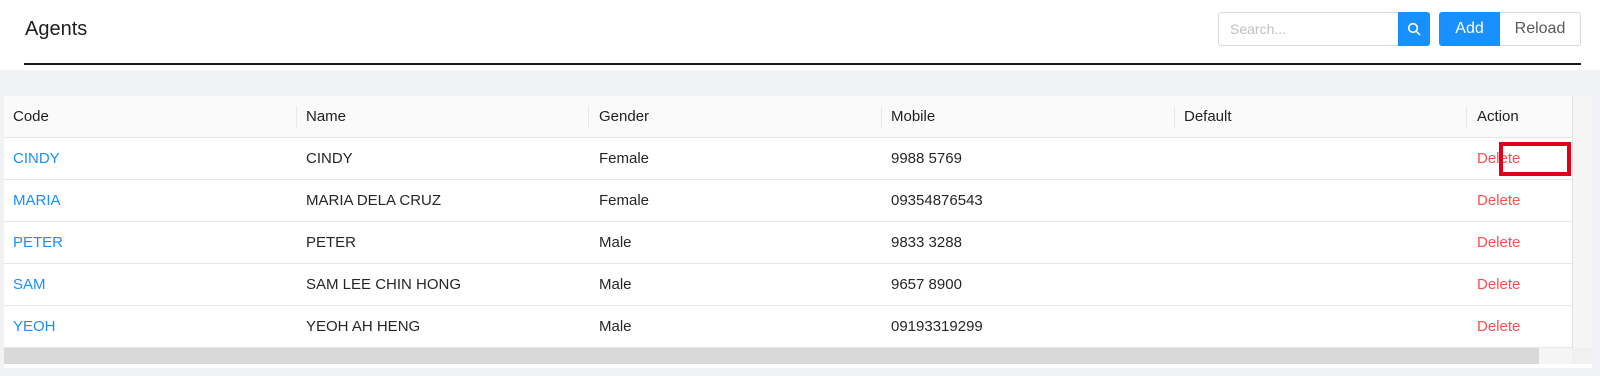 This screenshot has height=376, width=1600. I want to click on column-header-mobile: Mobile, so click(913, 117).